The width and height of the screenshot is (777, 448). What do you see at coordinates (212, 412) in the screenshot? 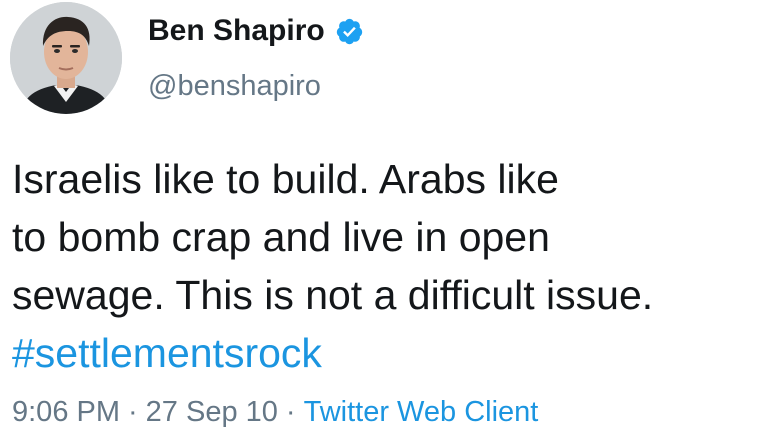
I see `tweet-date: 27 Sep 10` at bounding box center [212, 412].